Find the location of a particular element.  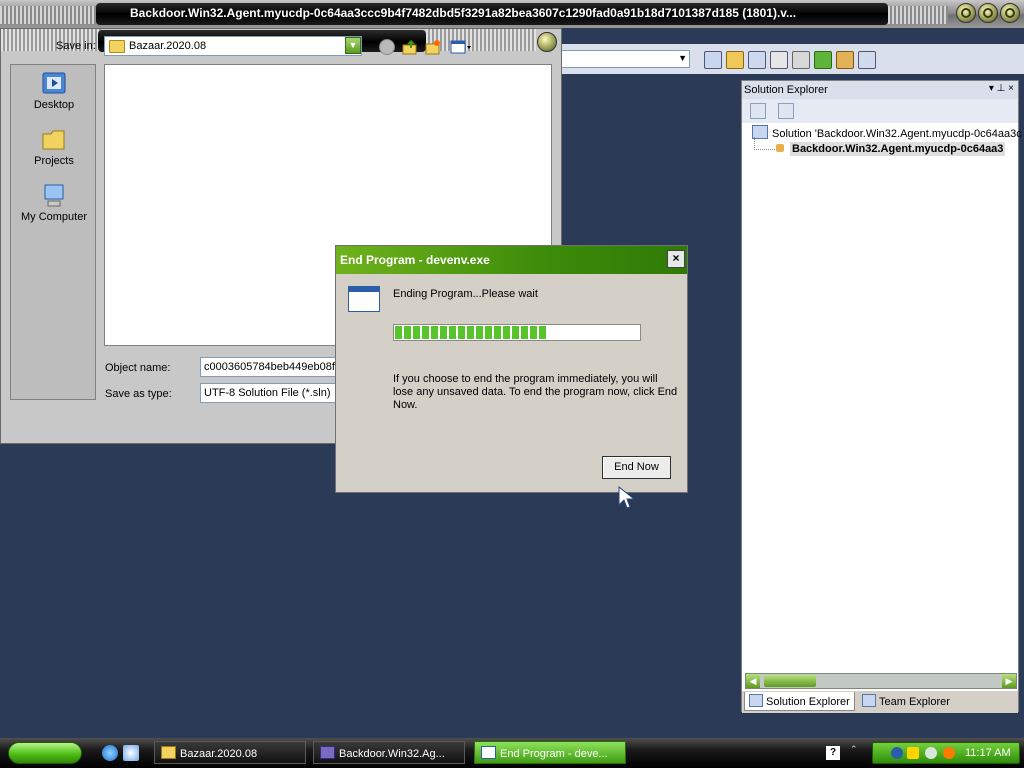

save-as-type-select: UTF-8 Solution File (*.sln) is located at coordinates (270, 393).